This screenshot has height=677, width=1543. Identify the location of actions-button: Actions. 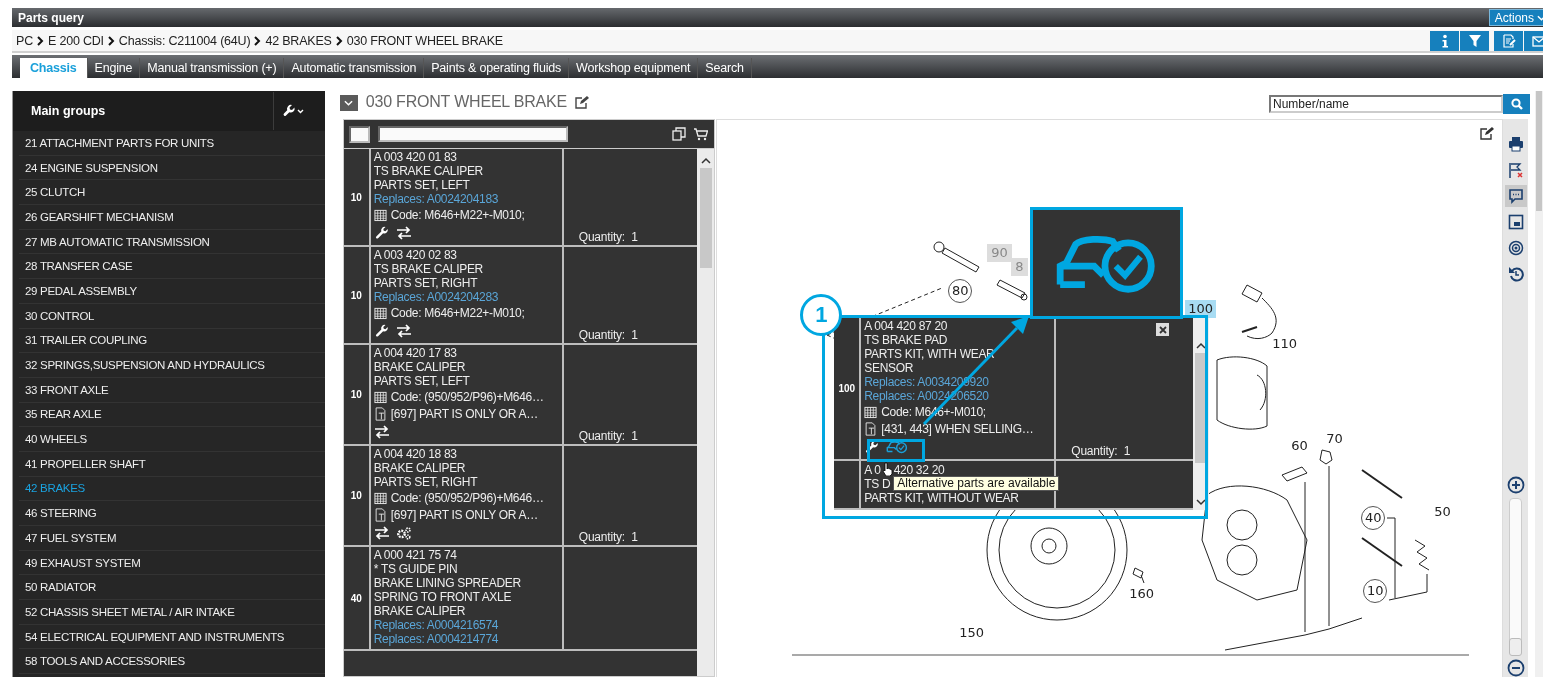
(1515, 17).